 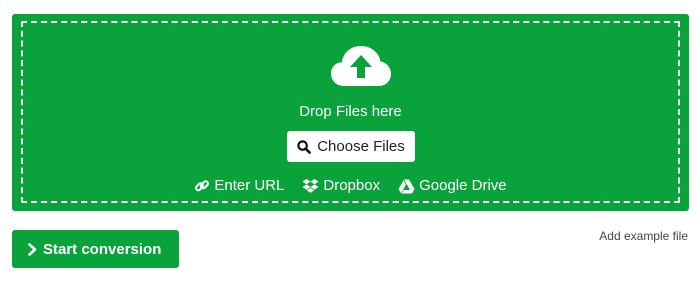 What do you see at coordinates (310, 186) in the screenshot?
I see `dropbox-icon` at bounding box center [310, 186].